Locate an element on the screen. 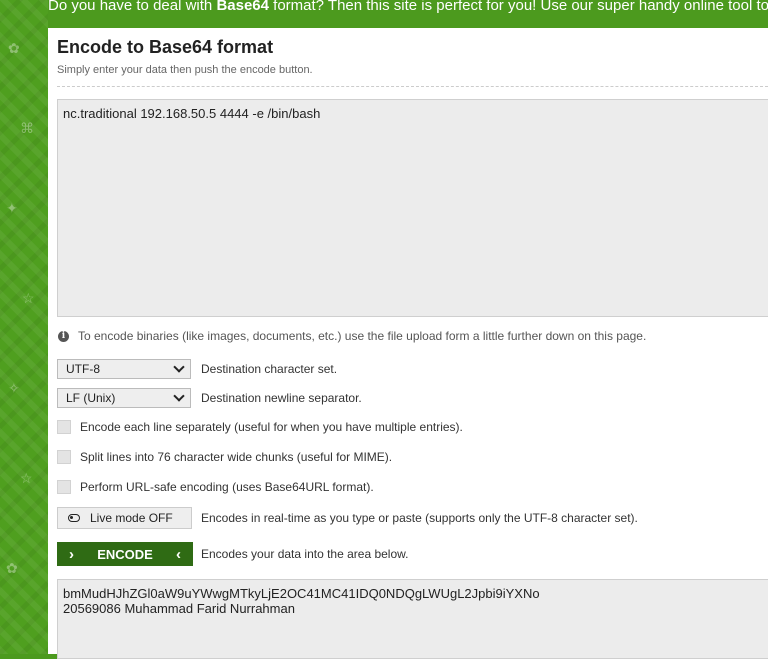  charset-select: UTF-8 is located at coordinates (124, 369).